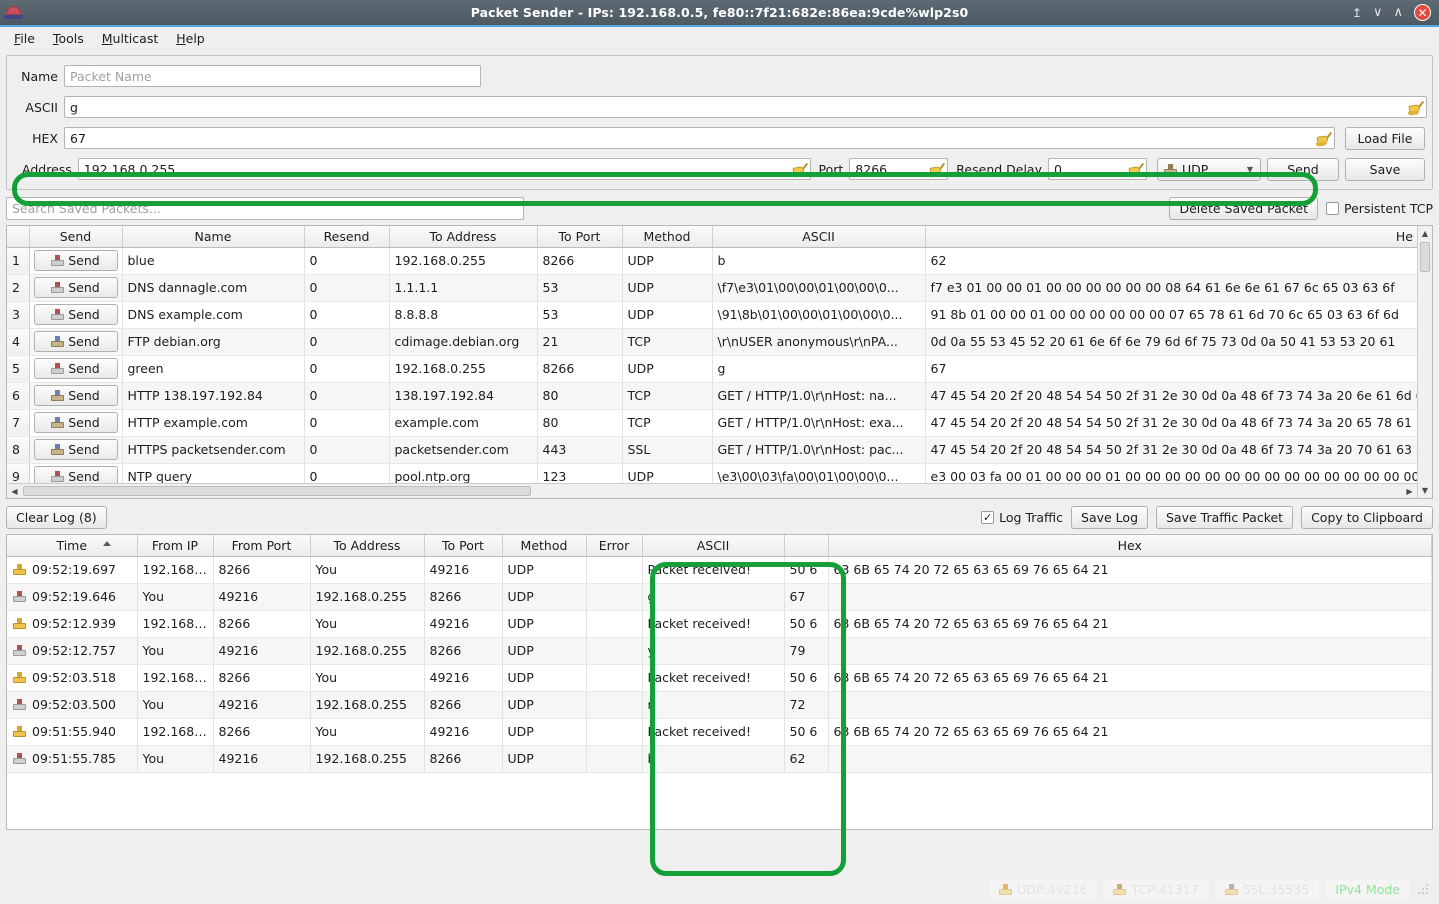 This screenshot has height=904, width=1439. What do you see at coordinates (1425, 257) in the screenshot?
I see `vscroll-thumb` at bounding box center [1425, 257].